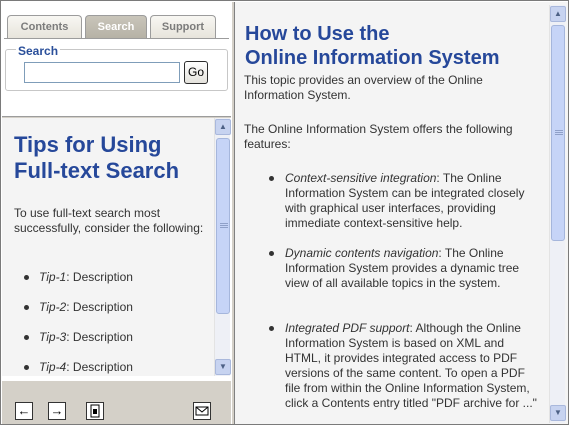 The height and width of the screenshot is (425, 569). What do you see at coordinates (24, 411) in the screenshot?
I see `back-arrow-icon: ←` at bounding box center [24, 411].